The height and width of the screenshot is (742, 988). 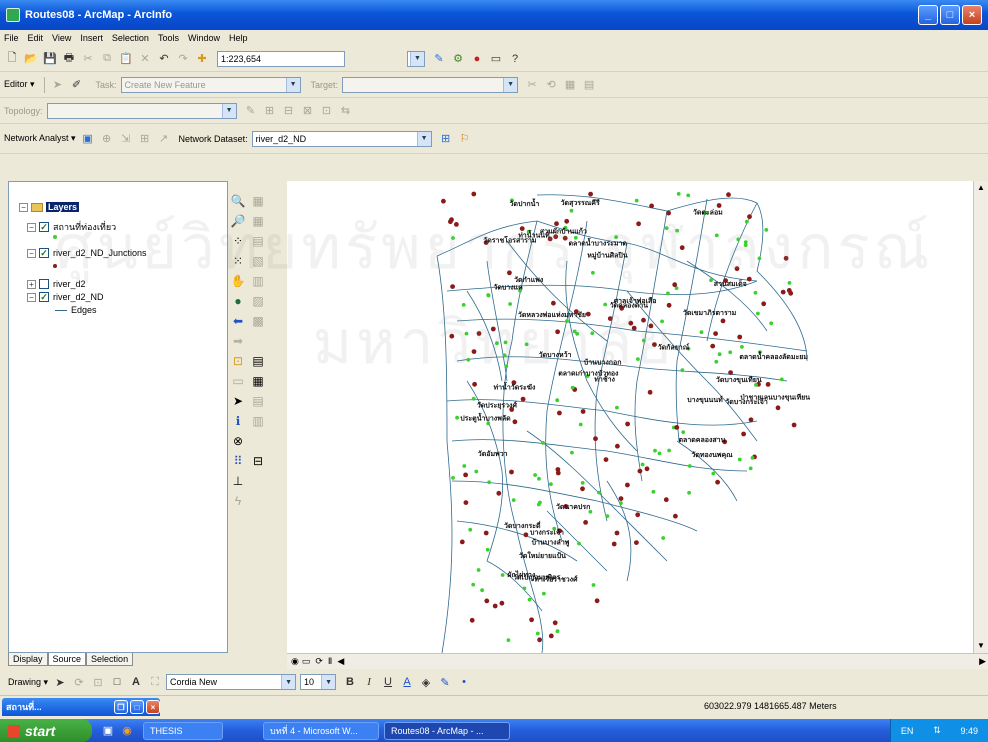 What do you see at coordinates (318, 682) in the screenshot?
I see `font-size-dropdown: 10 ▼` at bounding box center [318, 682].